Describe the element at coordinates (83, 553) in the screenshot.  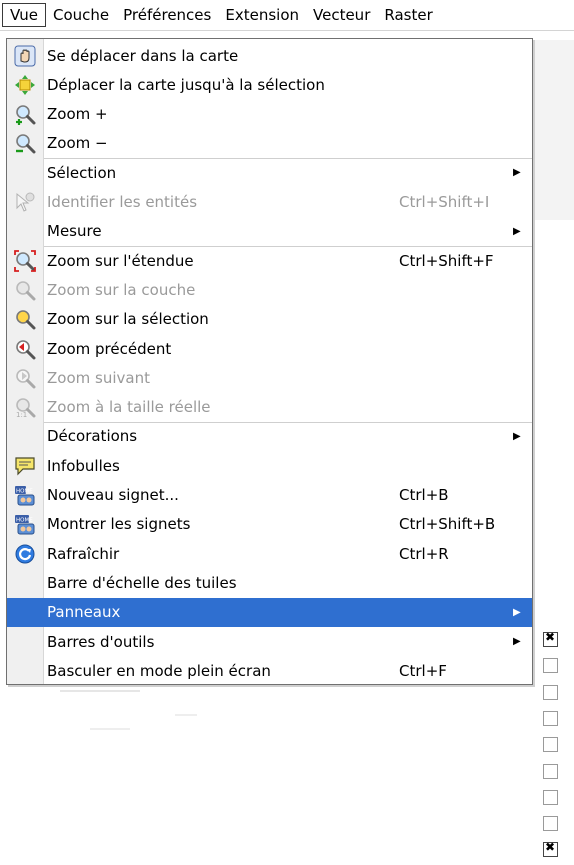
I see `menu-item-label: Rafraîchir` at that location.